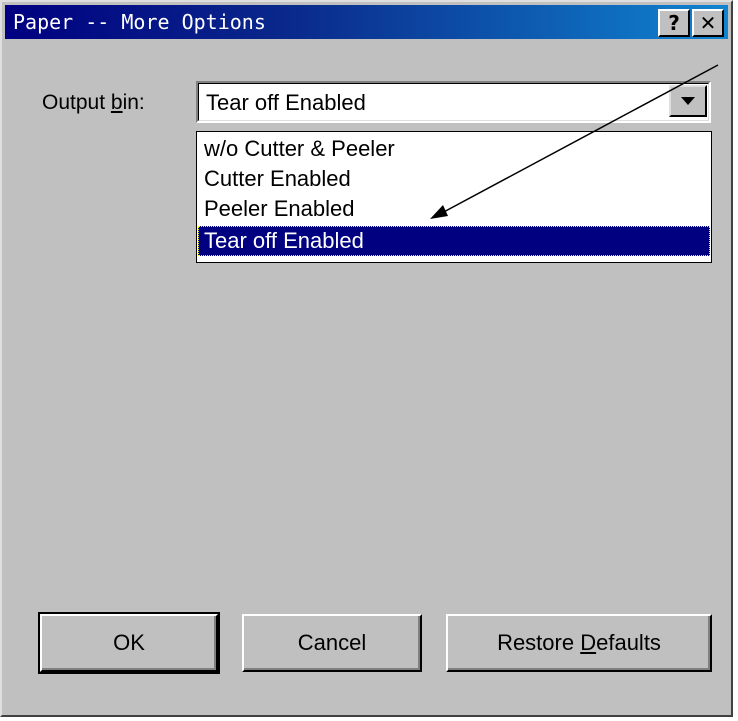 Image resolution: width=738 pixels, height=721 pixels. I want to click on cancel-button-label: Cancel, so click(332, 642).